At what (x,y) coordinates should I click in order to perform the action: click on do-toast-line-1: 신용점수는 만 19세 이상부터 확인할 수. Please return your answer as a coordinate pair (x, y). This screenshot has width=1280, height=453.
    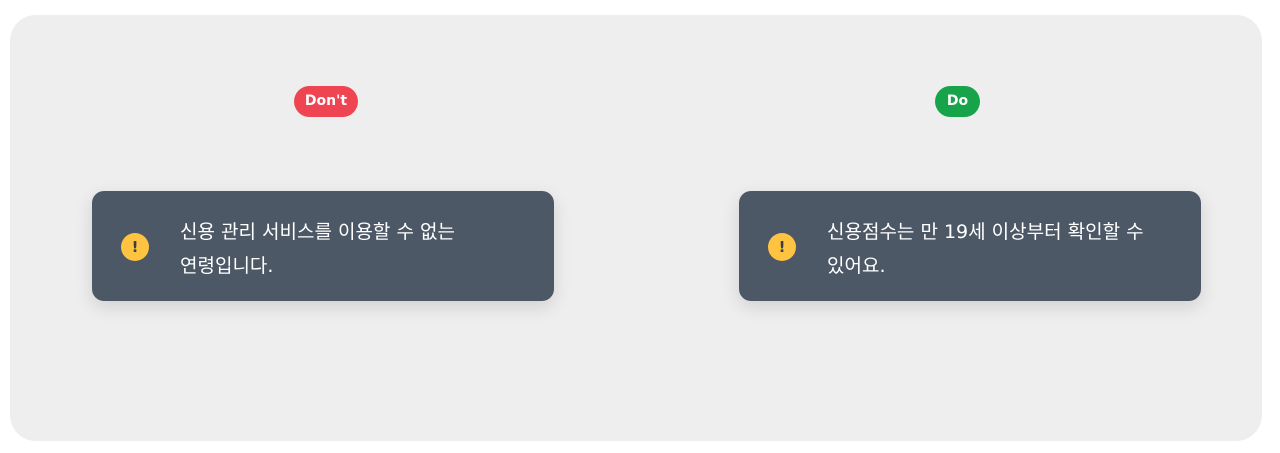
    Looking at the image, I should click on (985, 232).